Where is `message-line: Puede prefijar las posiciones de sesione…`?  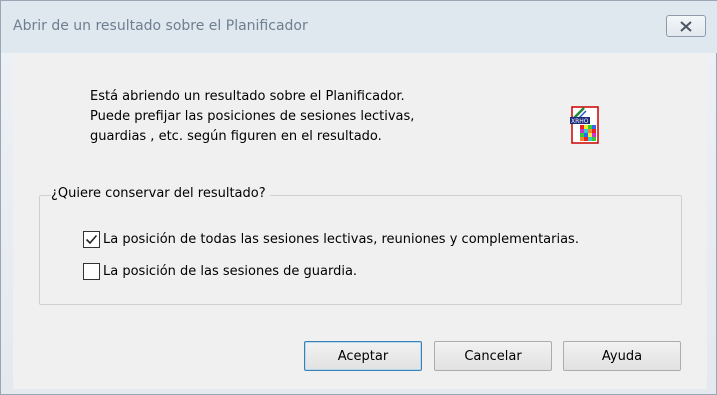
message-line: Puede prefijar las posiciones de sesione… is located at coordinates (252, 116).